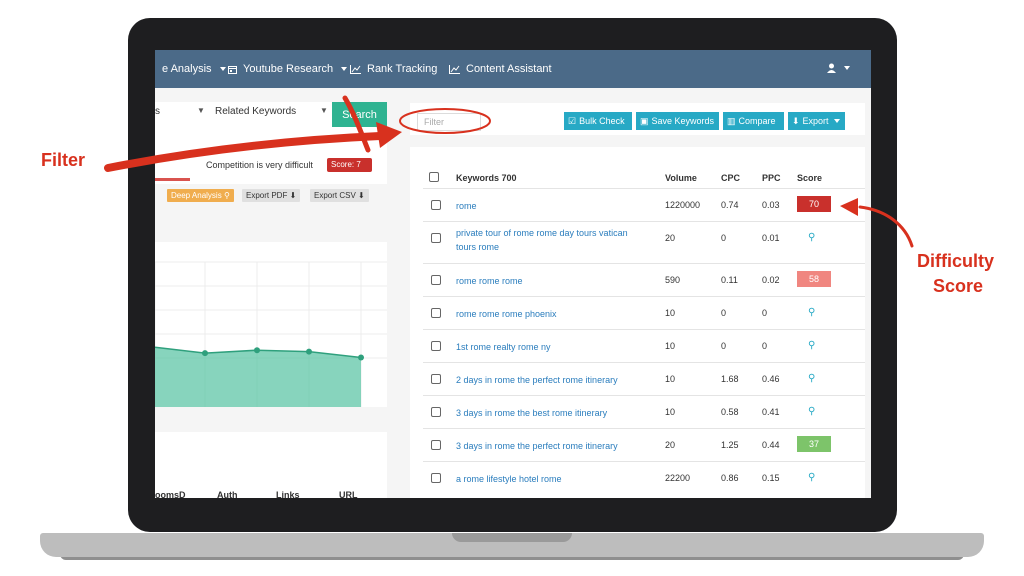  I want to click on difficulty-annotation-line1: Difficulty, so click(956, 261).